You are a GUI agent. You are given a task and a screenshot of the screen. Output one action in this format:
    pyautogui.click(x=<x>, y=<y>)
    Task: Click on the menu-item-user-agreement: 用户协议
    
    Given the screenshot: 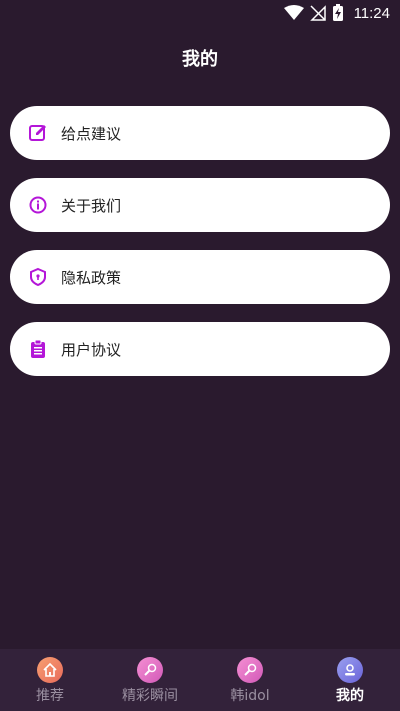 What is the action you would take?
    pyautogui.click(x=200, y=349)
    